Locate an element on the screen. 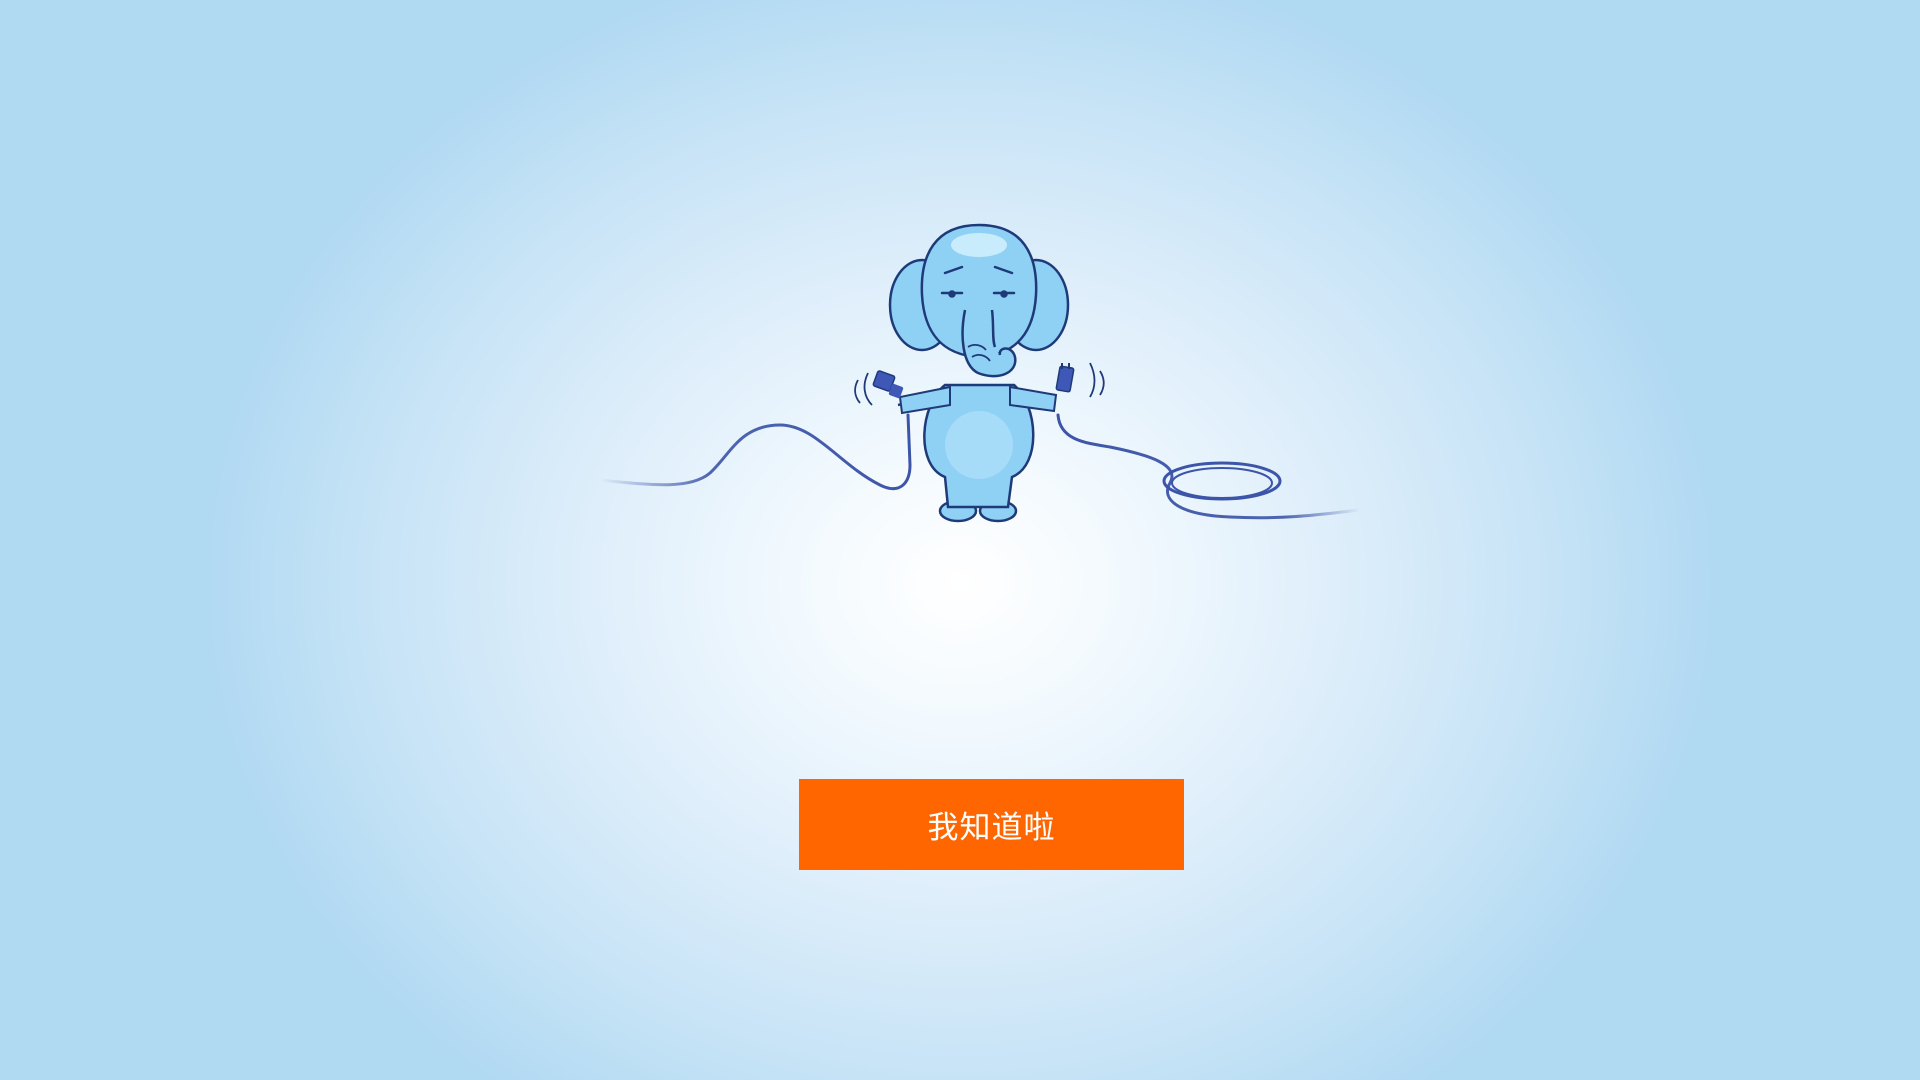 The width and height of the screenshot is (1920, 1080). right-cable is located at coordinates (1209, 466).